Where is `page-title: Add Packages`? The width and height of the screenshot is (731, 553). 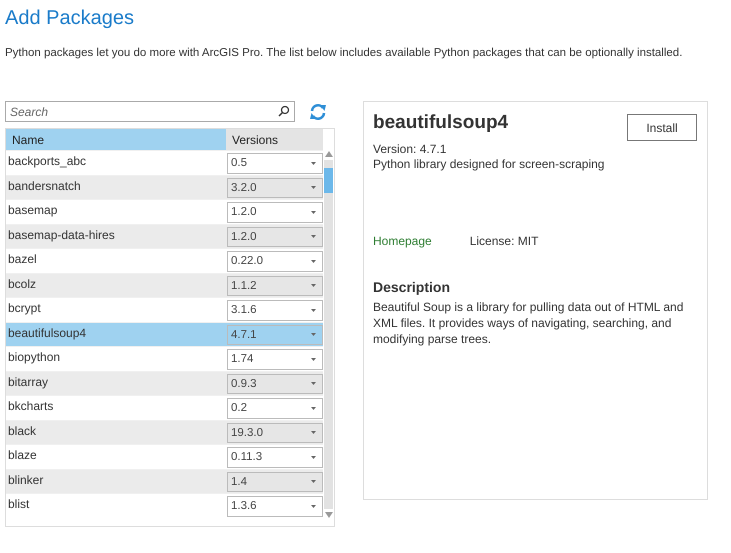 page-title: Add Packages is located at coordinates (70, 19).